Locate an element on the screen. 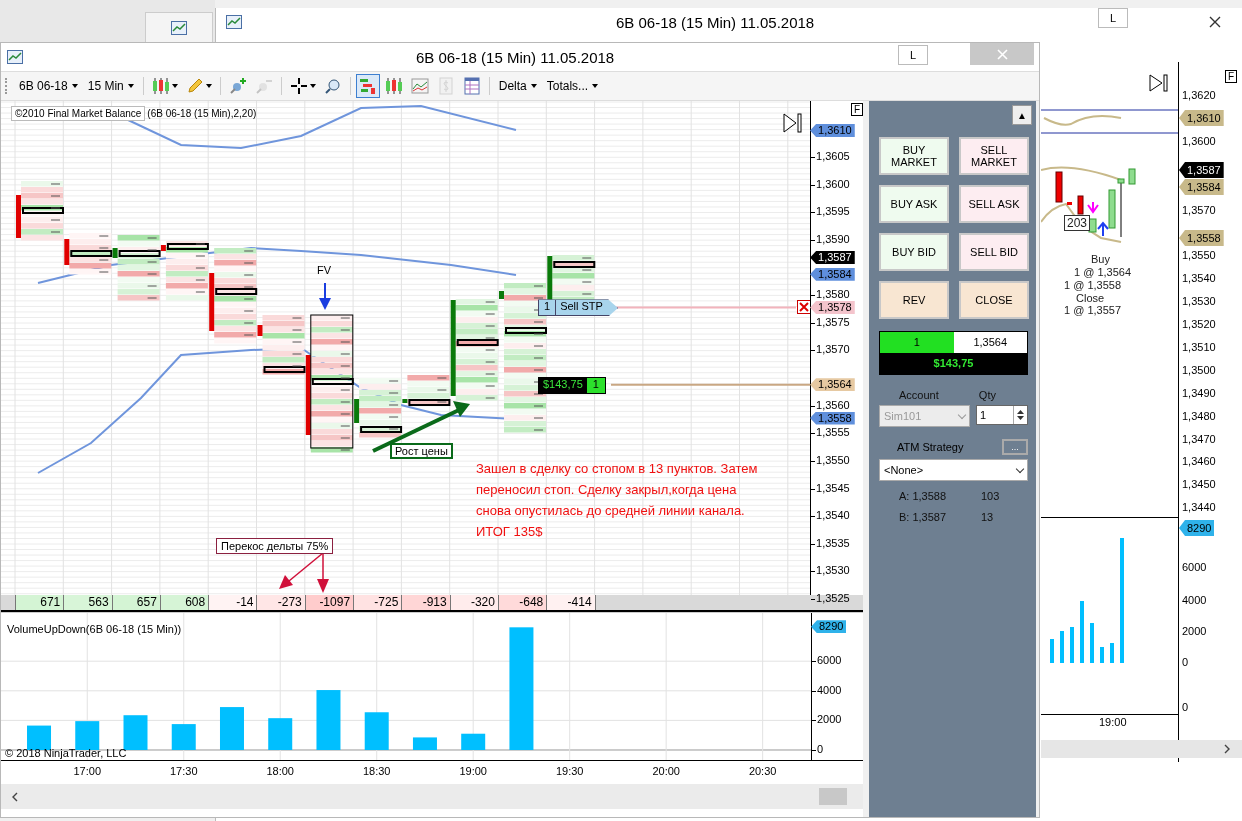 Image resolution: width=1242 pixels, height=821 pixels. delta-cell: 671 is located at coordinates (39, 602).